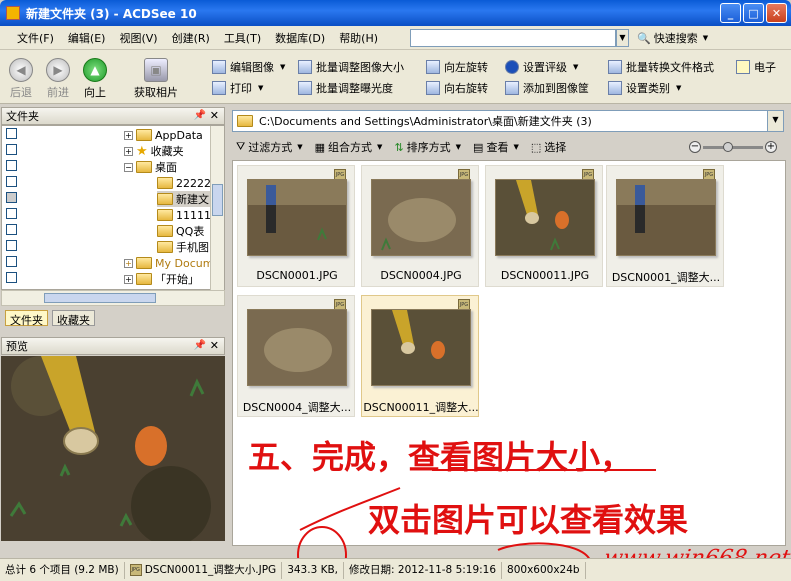 The height and width of the screenshot is (581, 791). Describe the element at coordinates (753, 13) in the screenshot. I see `maximize-button: □` at that location.